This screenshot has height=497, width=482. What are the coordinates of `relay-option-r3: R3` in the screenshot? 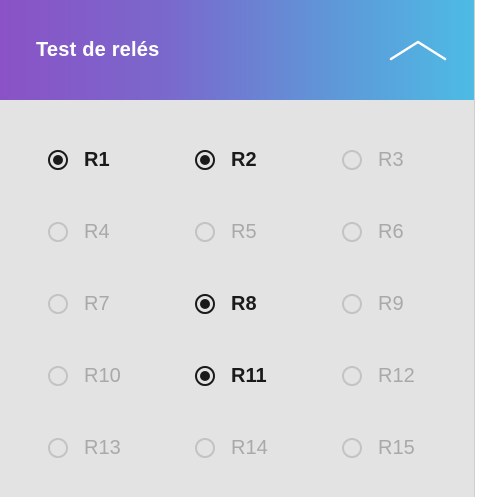 It's located at (405, 160).